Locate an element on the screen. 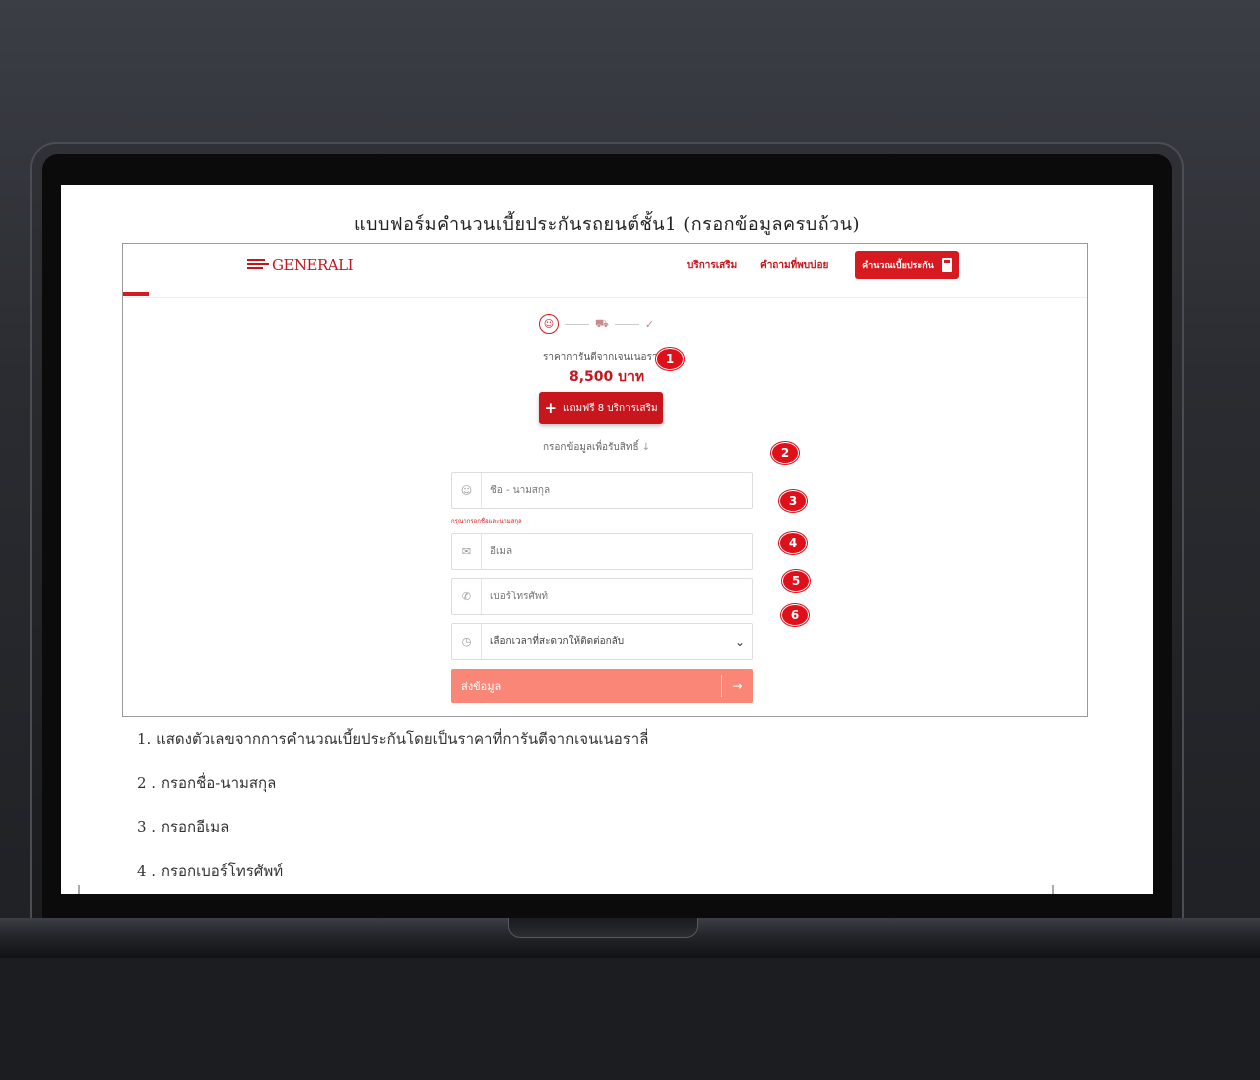 The image size is (1260, 1080). lion-logo-icon is located at coordinates (258, 265).